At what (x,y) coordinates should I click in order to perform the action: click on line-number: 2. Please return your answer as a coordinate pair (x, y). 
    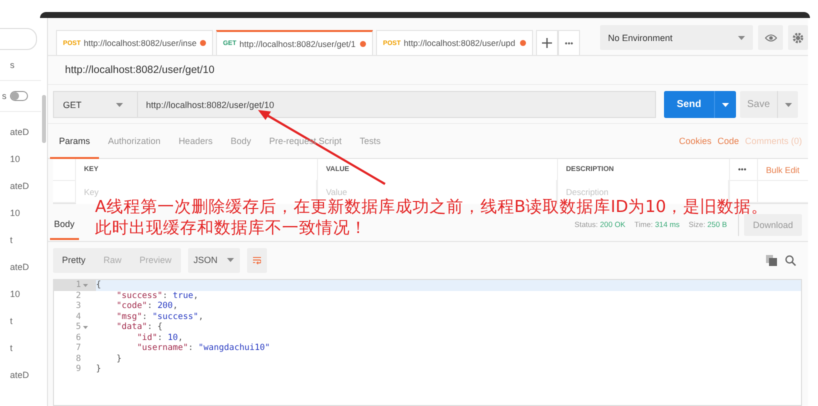
    Looking at the image, I should click on (78, 295).